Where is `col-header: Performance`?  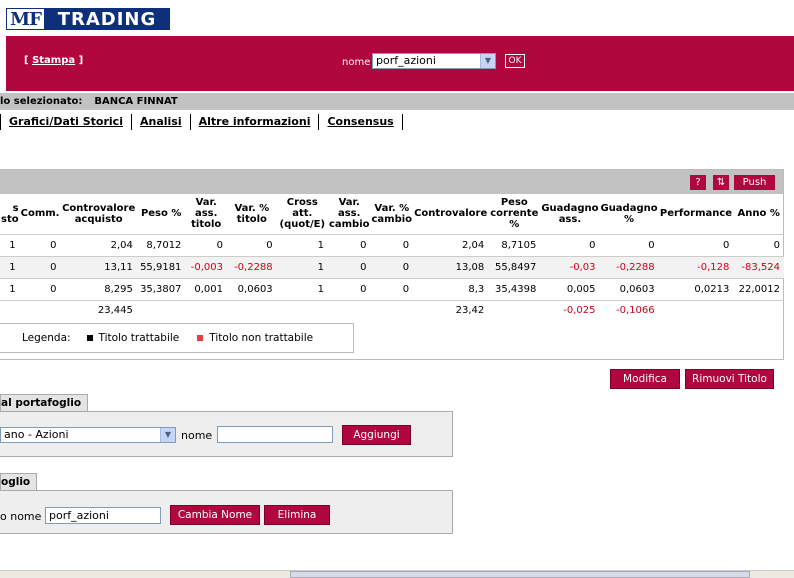
col-header: Performance is located at coordinates (696, 214).